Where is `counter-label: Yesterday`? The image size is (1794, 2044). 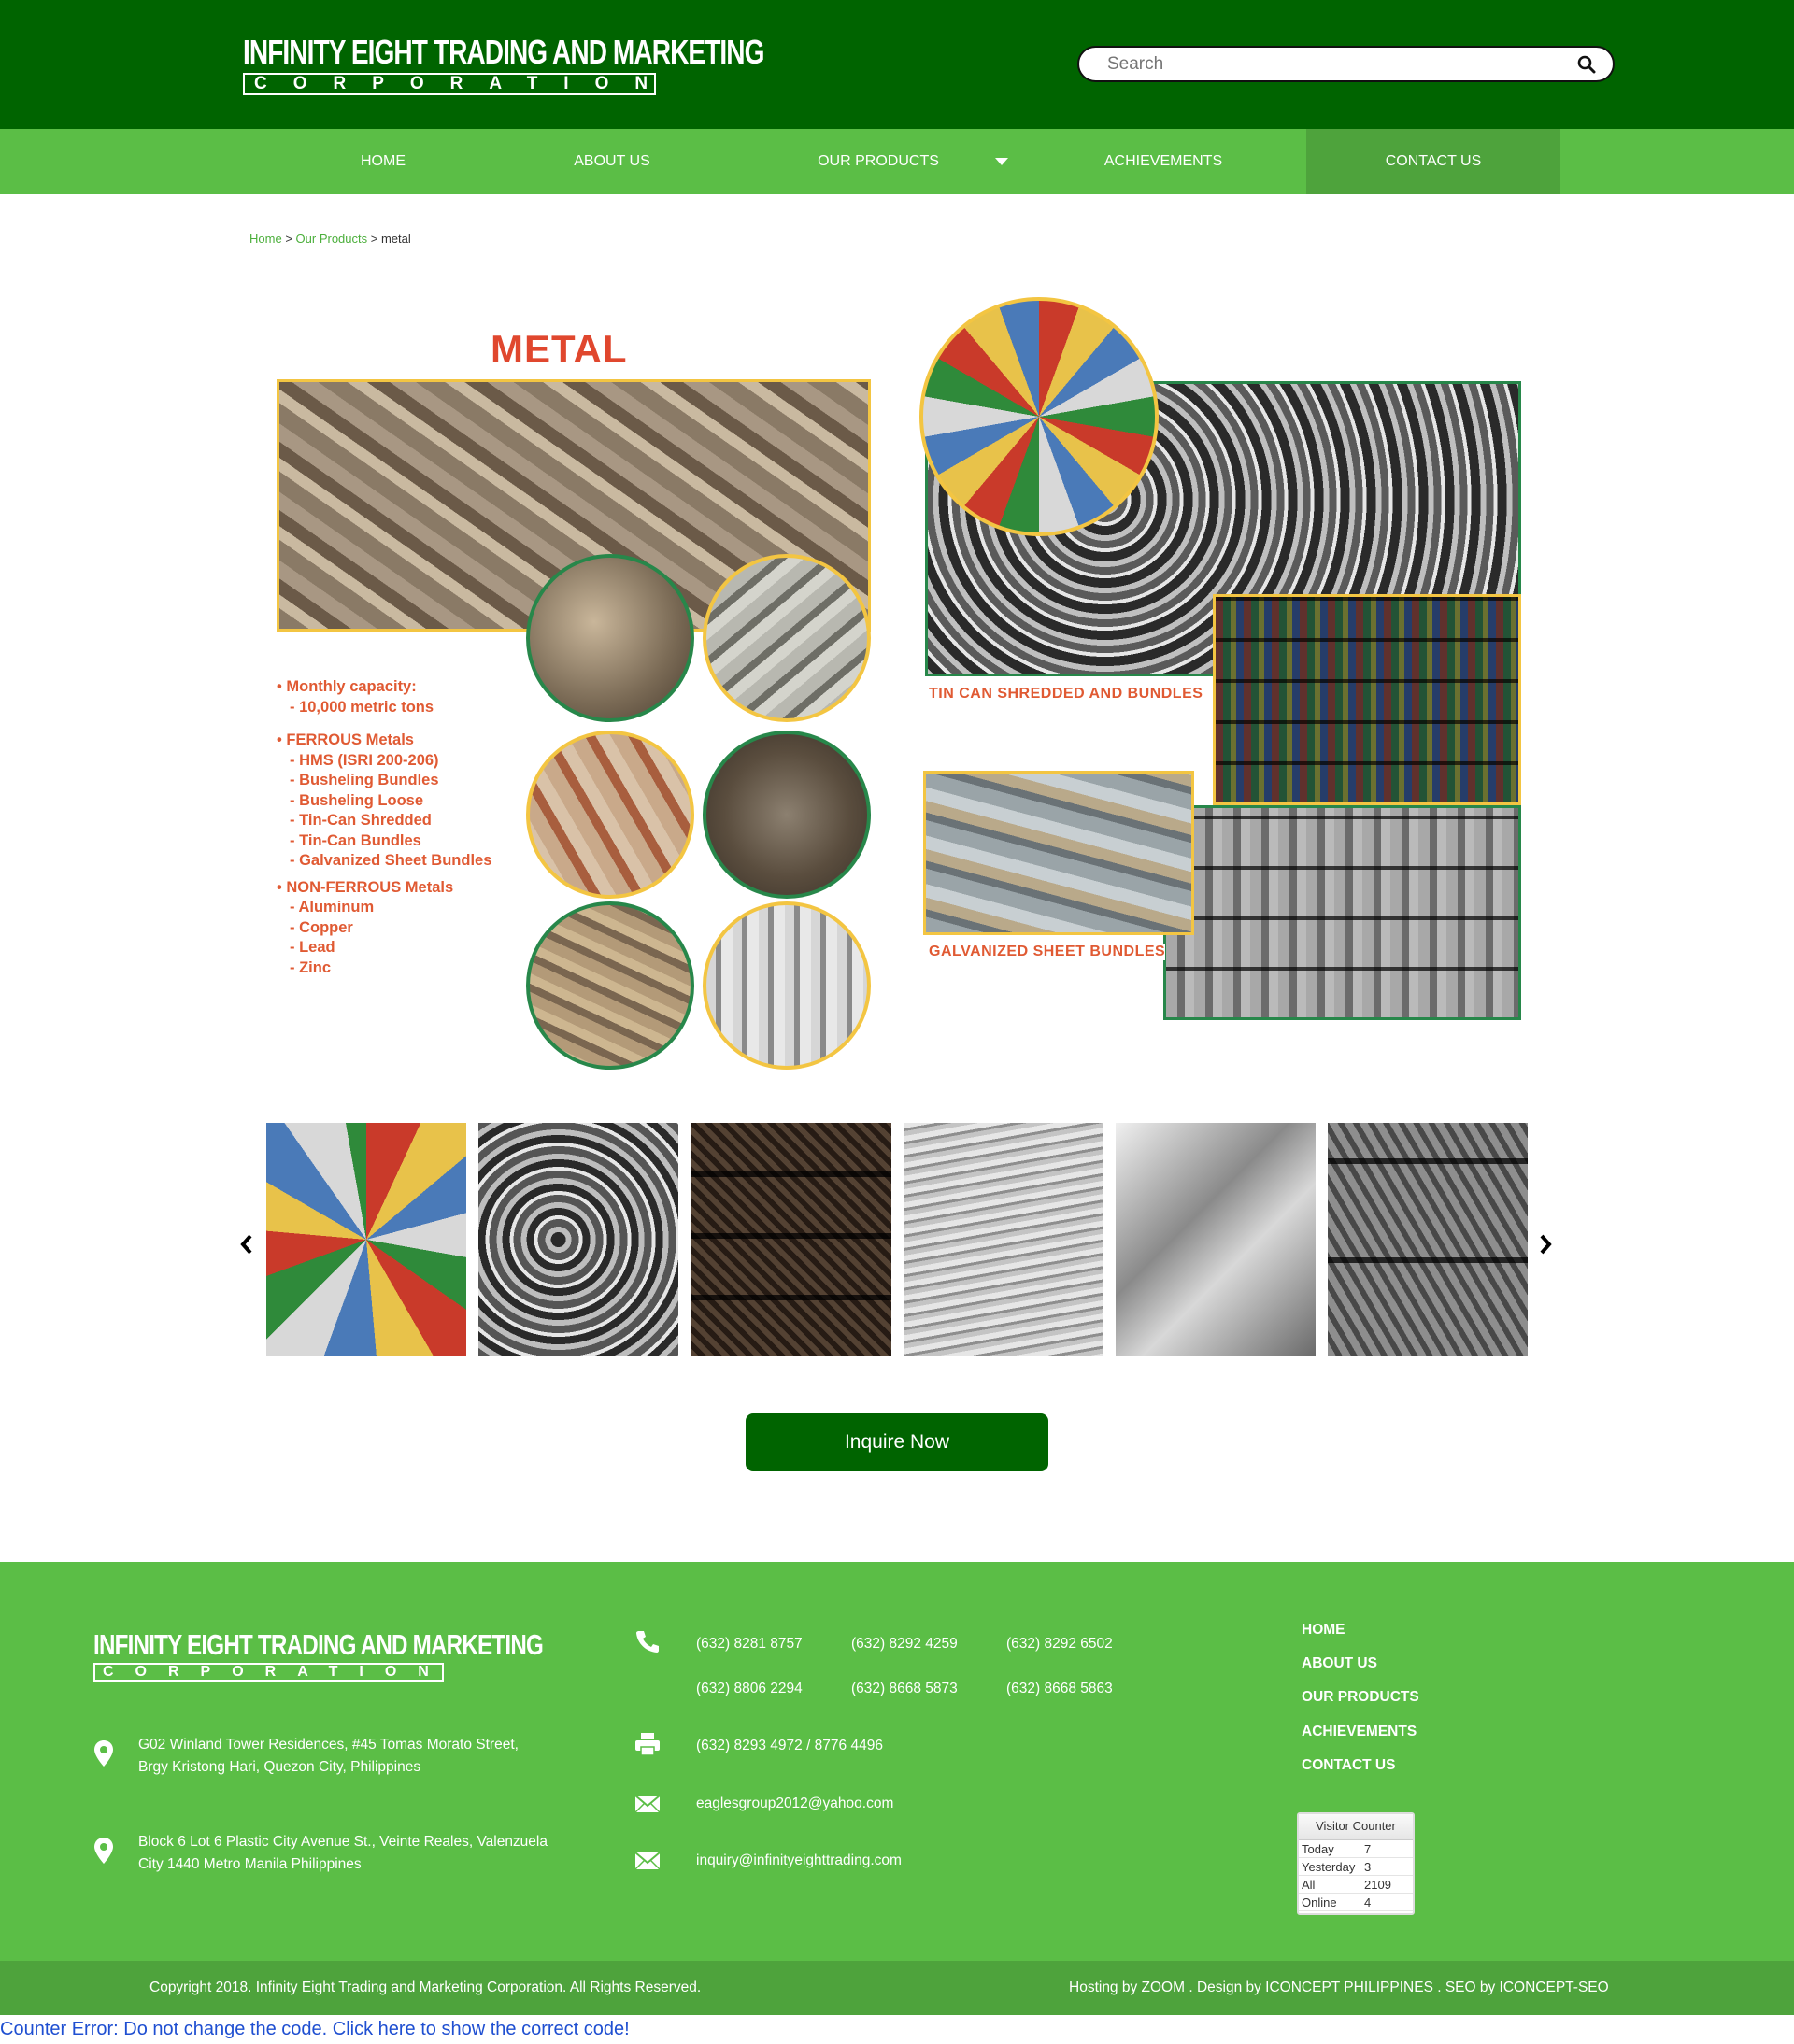 counter-label: Yesterday is located at coordinates (1329, 1867).